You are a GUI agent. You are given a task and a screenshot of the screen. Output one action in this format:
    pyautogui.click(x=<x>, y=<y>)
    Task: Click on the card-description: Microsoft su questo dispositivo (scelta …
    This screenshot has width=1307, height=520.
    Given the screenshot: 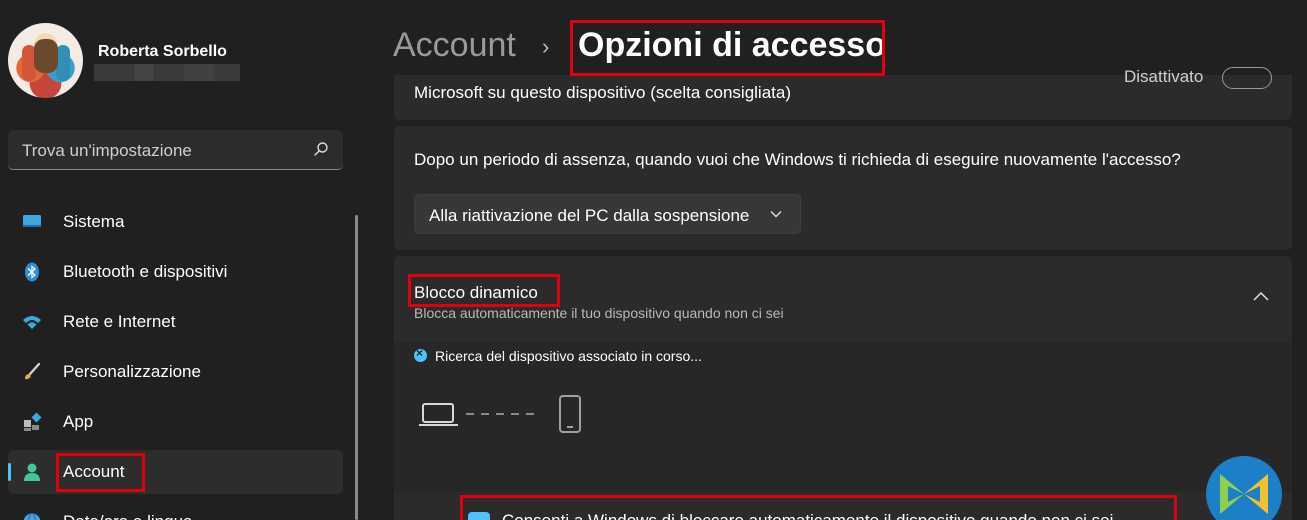 What is the action you would take?
    pyautogui.click(x=602, y=92)
    